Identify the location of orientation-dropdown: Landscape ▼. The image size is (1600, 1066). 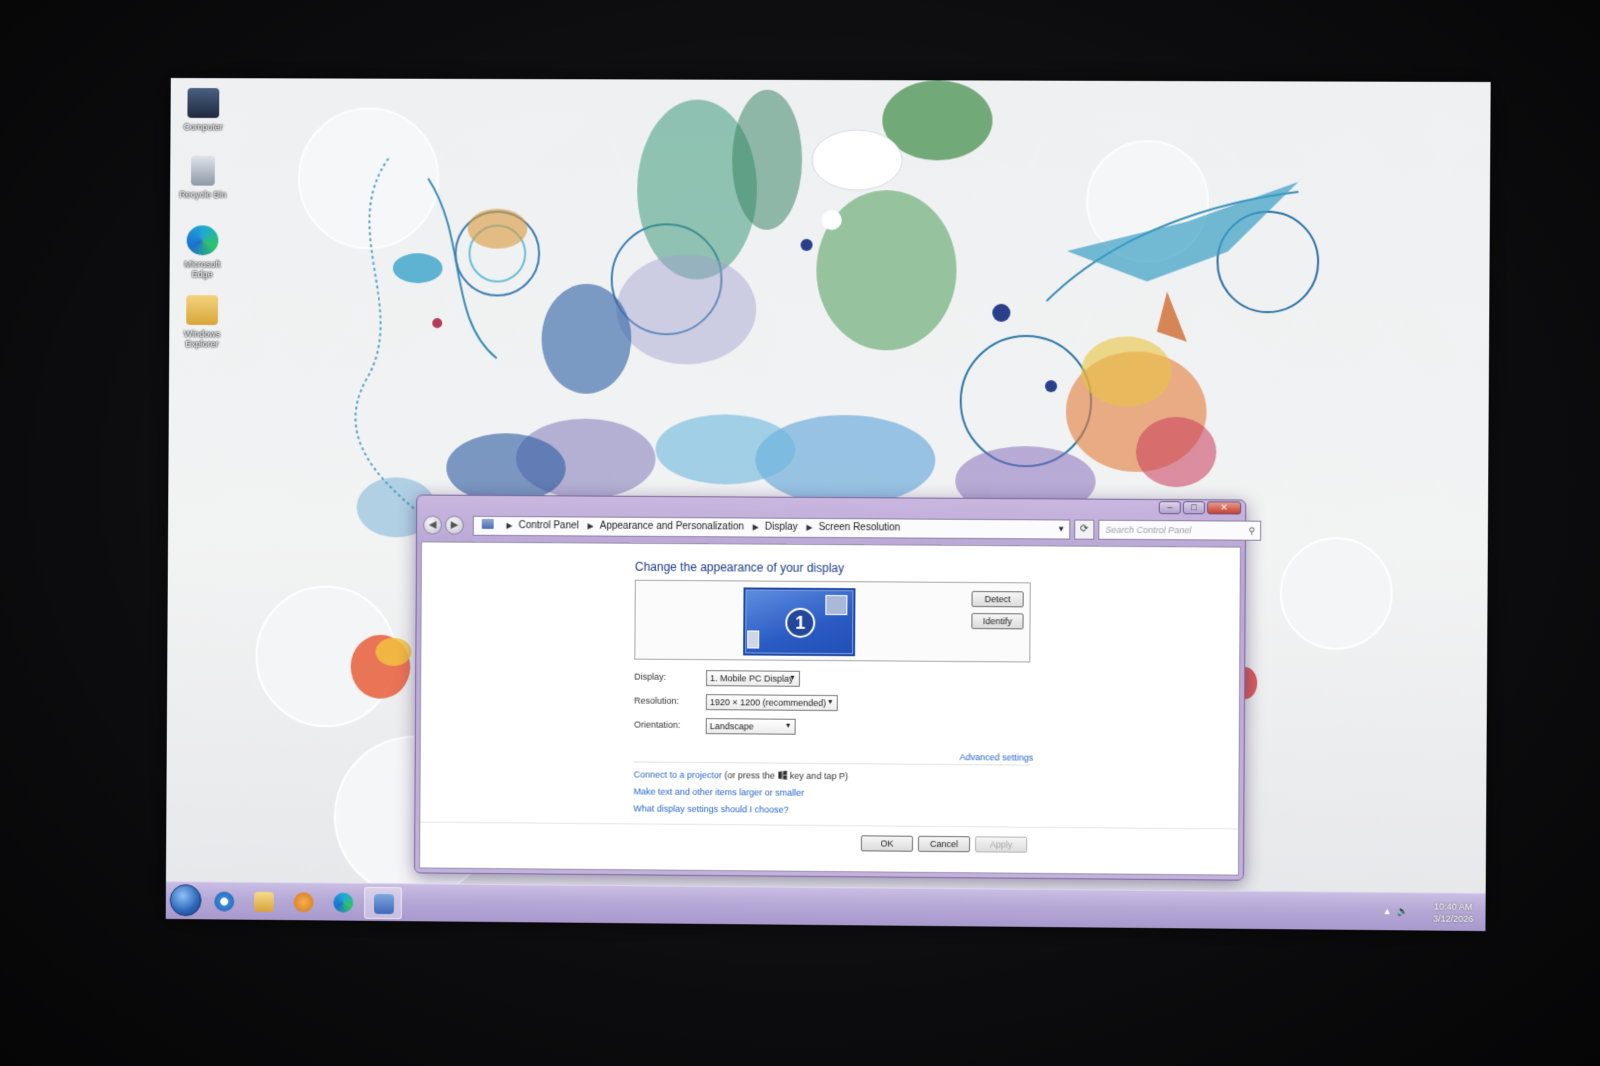
(750, 726).